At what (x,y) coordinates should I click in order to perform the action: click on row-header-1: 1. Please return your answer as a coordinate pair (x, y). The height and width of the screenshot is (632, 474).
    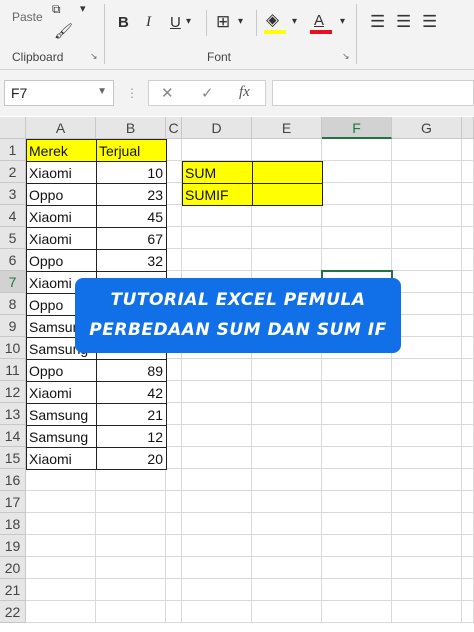
    Looking at the image, I should click on (13, 150).